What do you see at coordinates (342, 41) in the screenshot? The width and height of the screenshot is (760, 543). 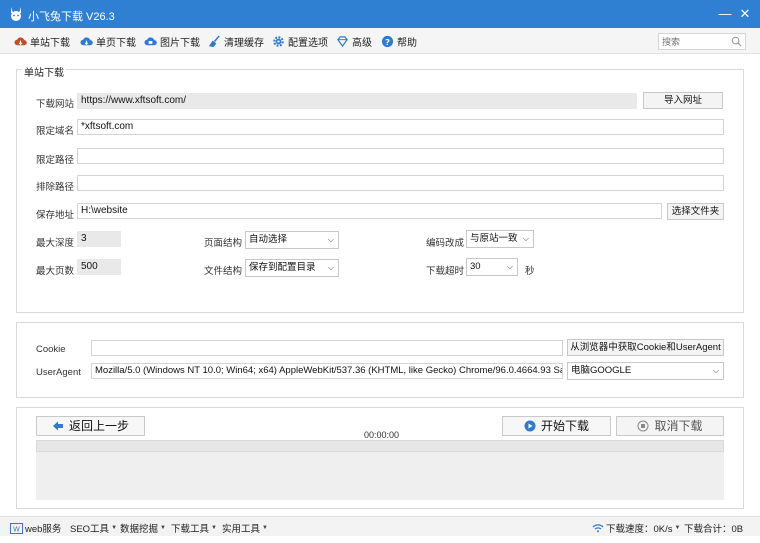 I see `diamond-icon` at bounding box center [342, 41].